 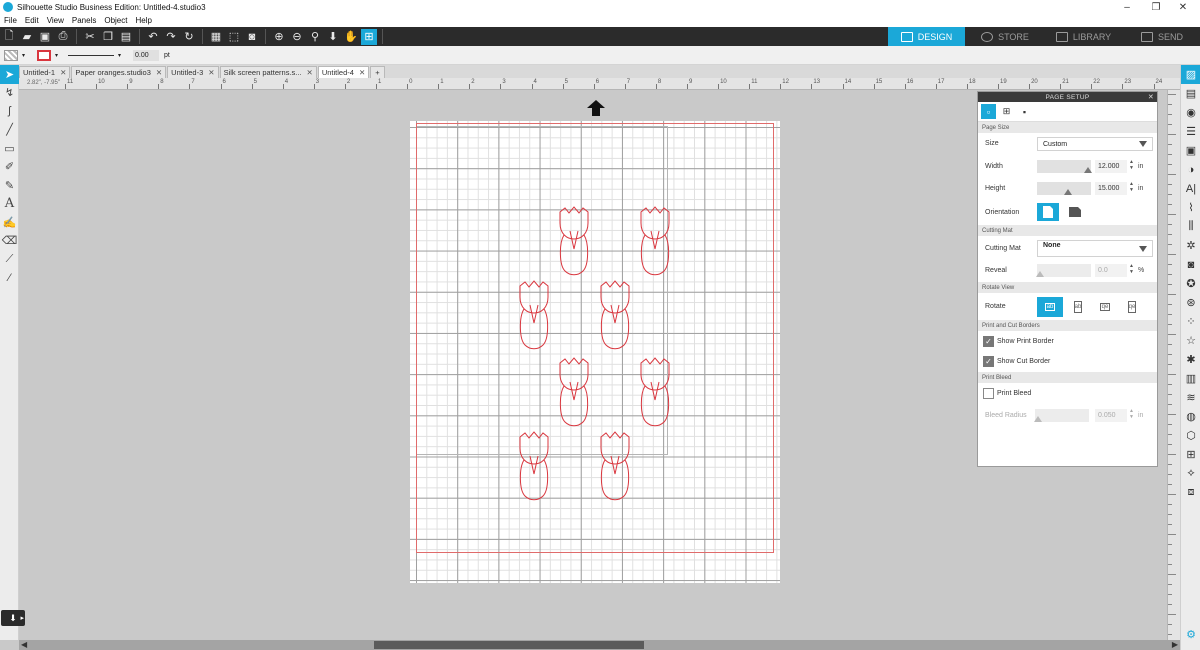 I want to click on undo-icon: ↶, so click(x=153, y=37).